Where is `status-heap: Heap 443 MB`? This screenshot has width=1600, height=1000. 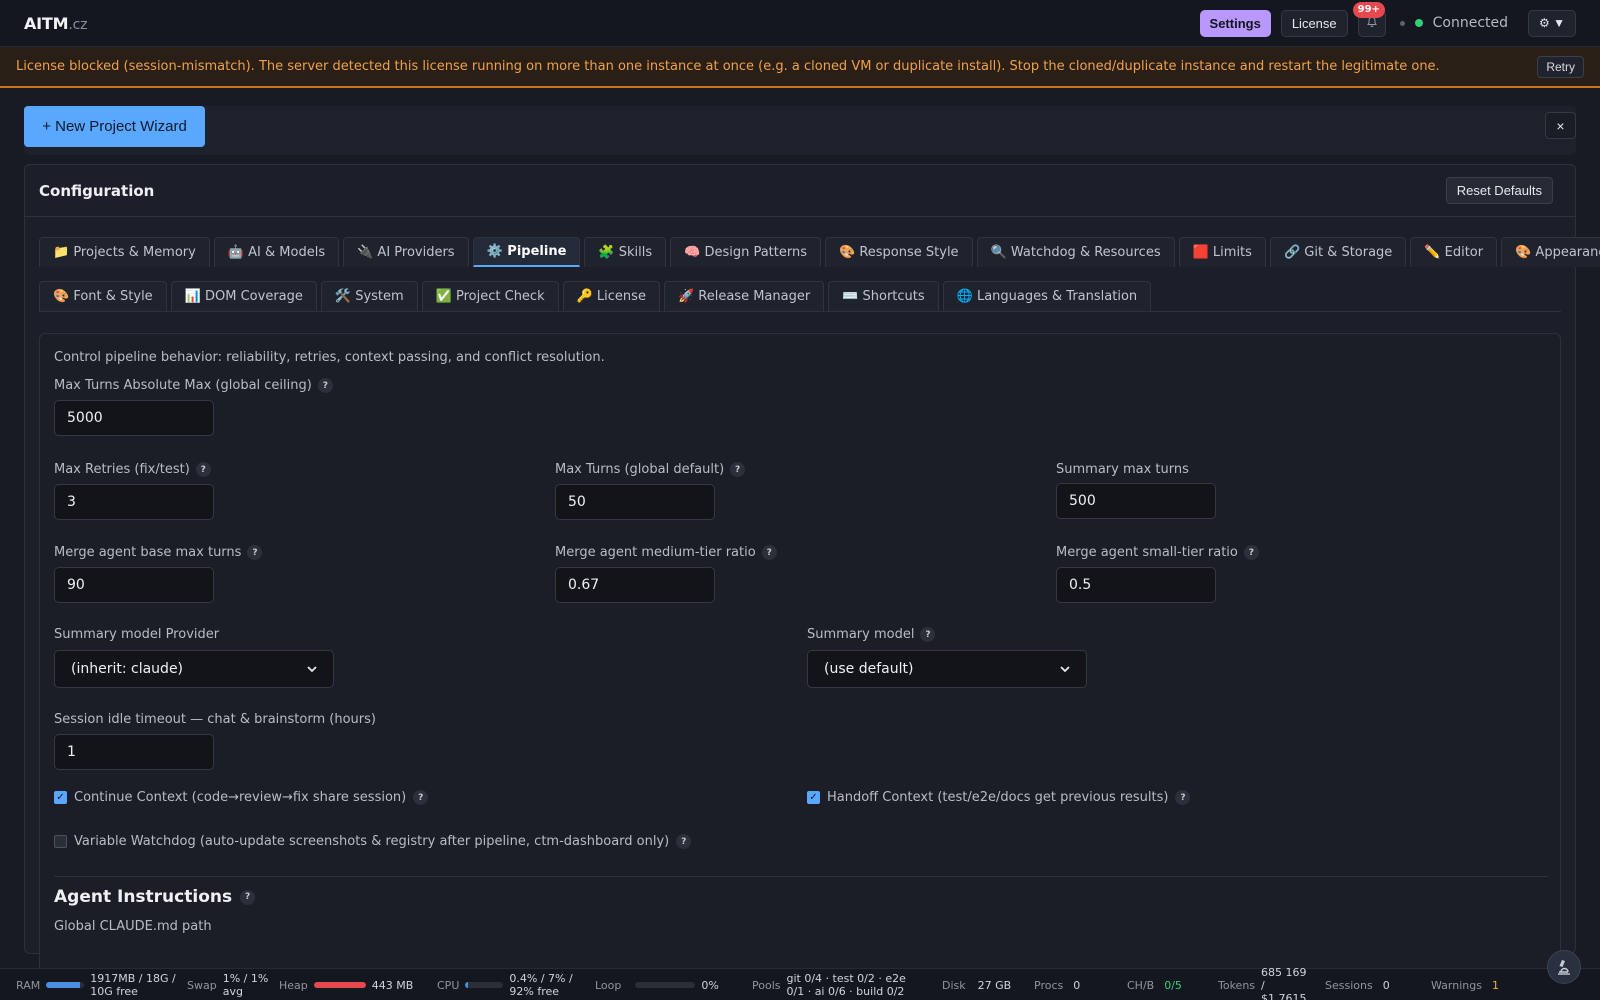
status-heap: Heap 443 MB is located at coordinates (346, 984).